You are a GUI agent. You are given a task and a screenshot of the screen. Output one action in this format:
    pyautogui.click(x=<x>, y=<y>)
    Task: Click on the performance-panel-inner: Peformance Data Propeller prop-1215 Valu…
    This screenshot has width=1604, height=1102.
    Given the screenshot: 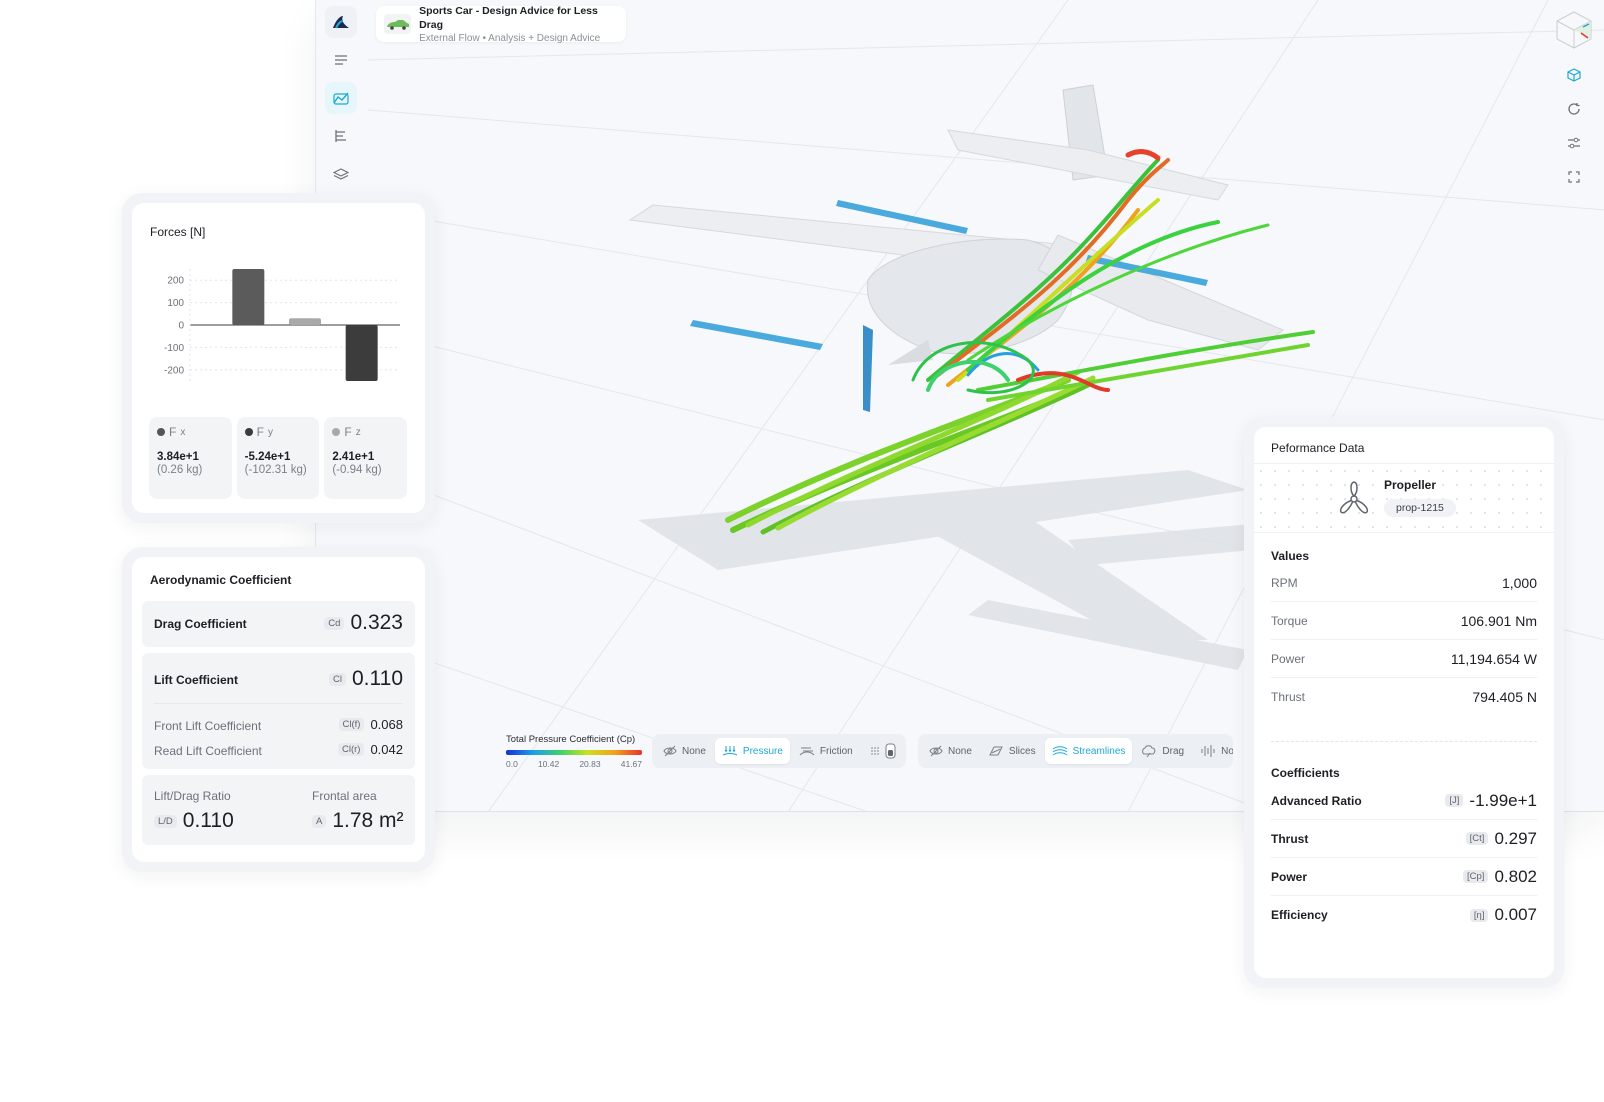 What is the action you would take?
    pyautogui.click(x=1404, y=702)
    